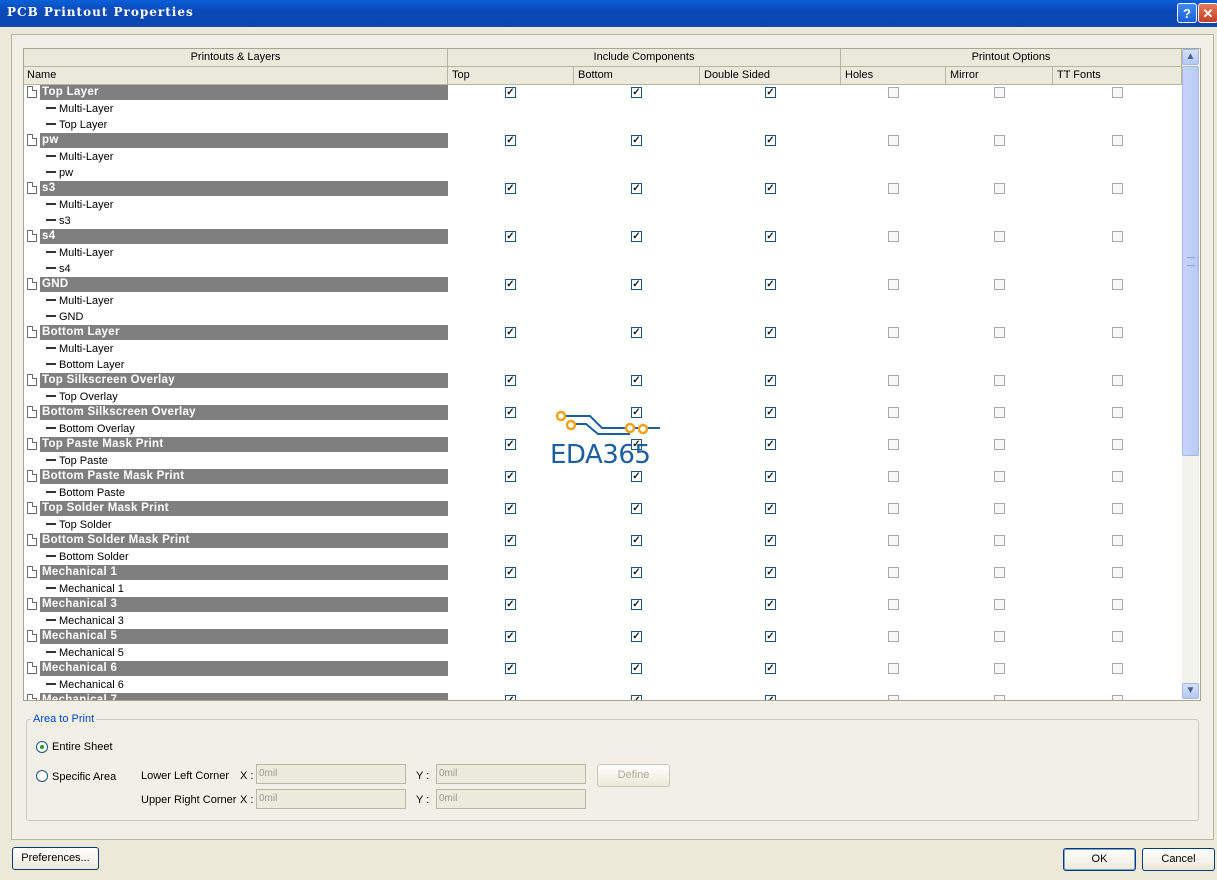 This screenshot has height=880, width=1217. Describe the element at coordinates (603, 381) in the screenshot. I see `printout-row: Top Silkscreen Overlay ✓ ✓ ✓` at that location.